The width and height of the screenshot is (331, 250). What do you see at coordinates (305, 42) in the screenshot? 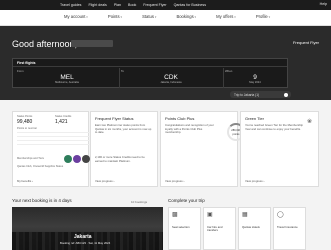
I see `tier-label: Frequent Flyer` at bounding box center [305, 42].